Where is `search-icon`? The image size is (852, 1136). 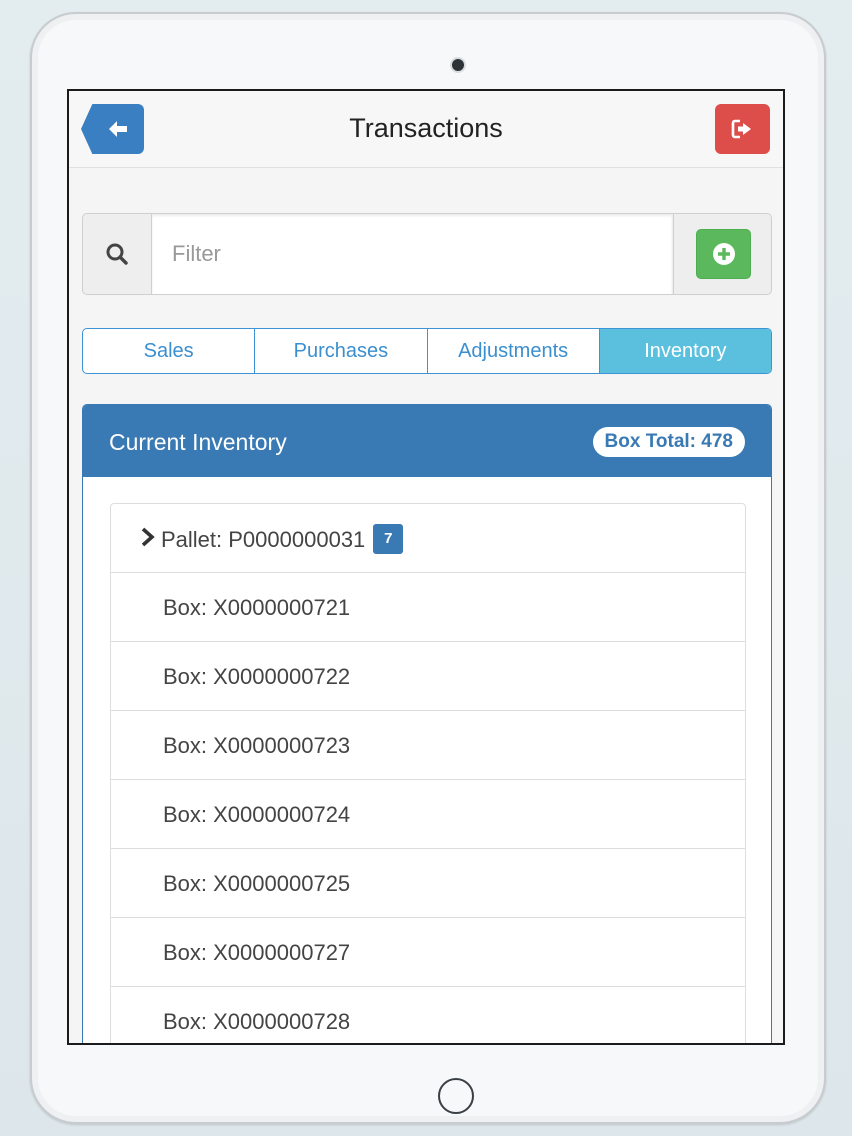
search-icon is located at coordinates (117, 254).